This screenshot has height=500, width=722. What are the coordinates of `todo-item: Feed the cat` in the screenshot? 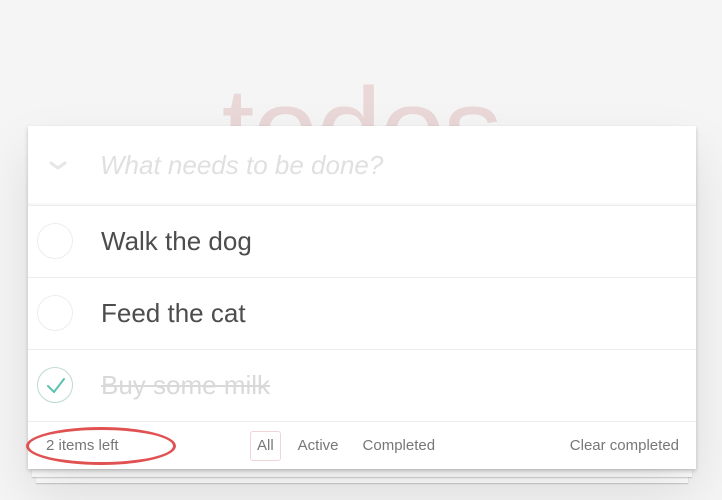 It's located at (362, 314).